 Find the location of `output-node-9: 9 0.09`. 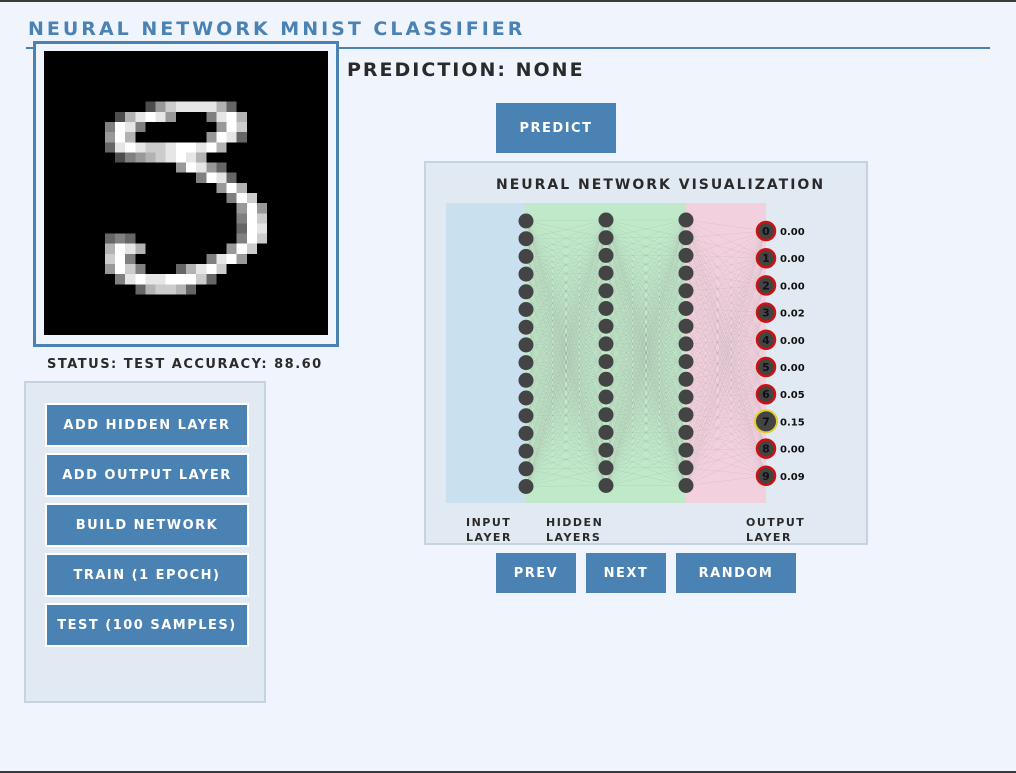

output-node-9: 9 0.09 is located at coordinates (780, 476).